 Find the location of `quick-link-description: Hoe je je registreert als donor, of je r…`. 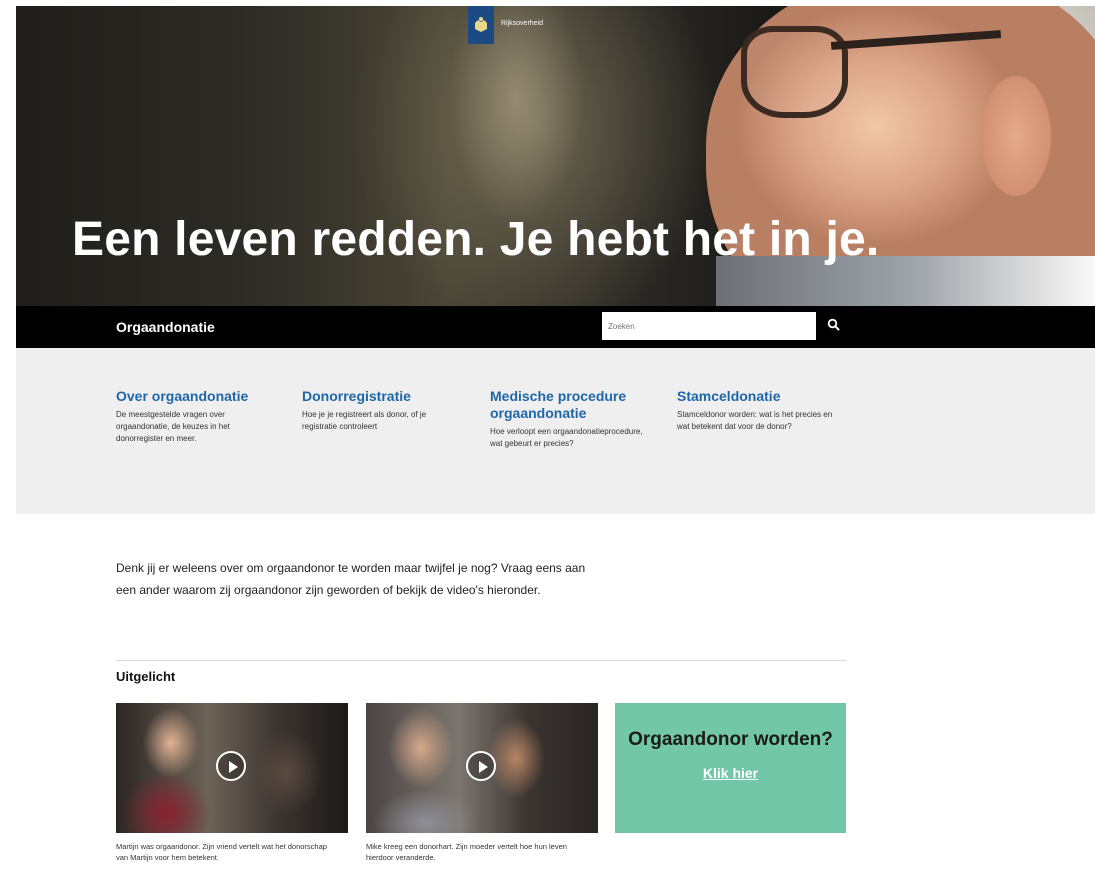

quick-link-description: Hoe je je registreert als donor, of je r… is located at coordinates (364, 420).